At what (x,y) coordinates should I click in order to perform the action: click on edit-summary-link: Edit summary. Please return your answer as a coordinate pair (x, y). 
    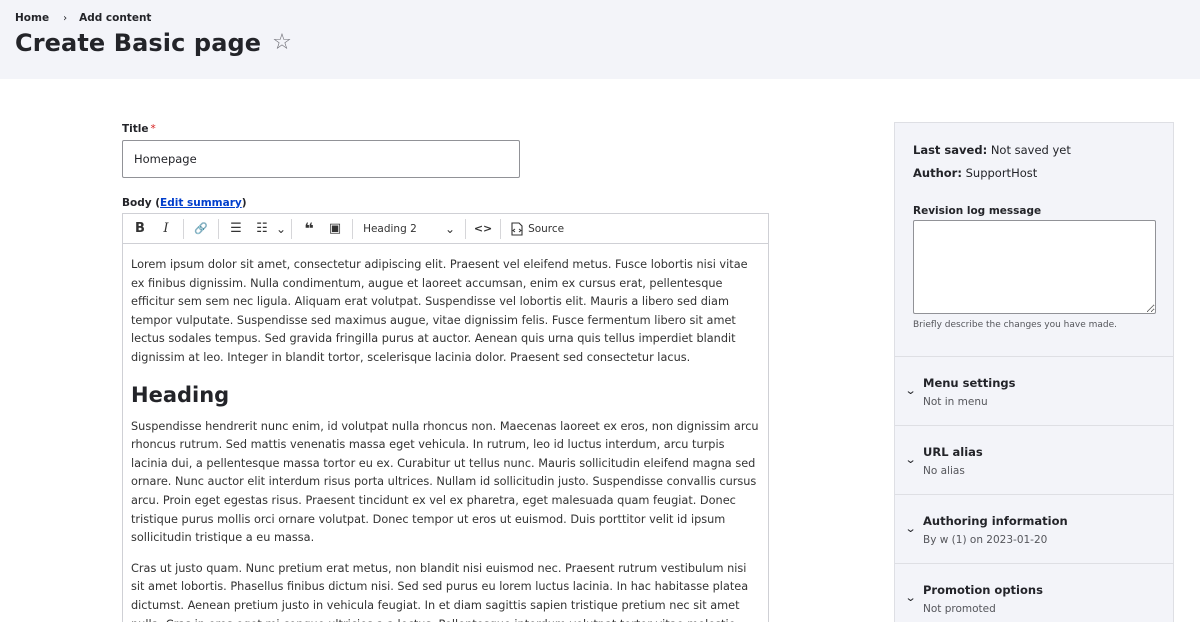
    Looking at the image, I should click on (201, 203).